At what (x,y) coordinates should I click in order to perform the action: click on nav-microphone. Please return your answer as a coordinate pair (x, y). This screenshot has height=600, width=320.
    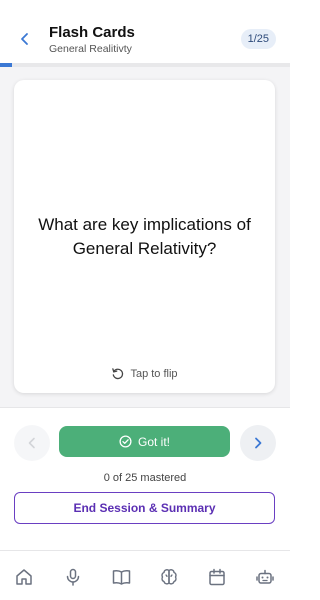
    Looking at the image, I should click on (73, 577).